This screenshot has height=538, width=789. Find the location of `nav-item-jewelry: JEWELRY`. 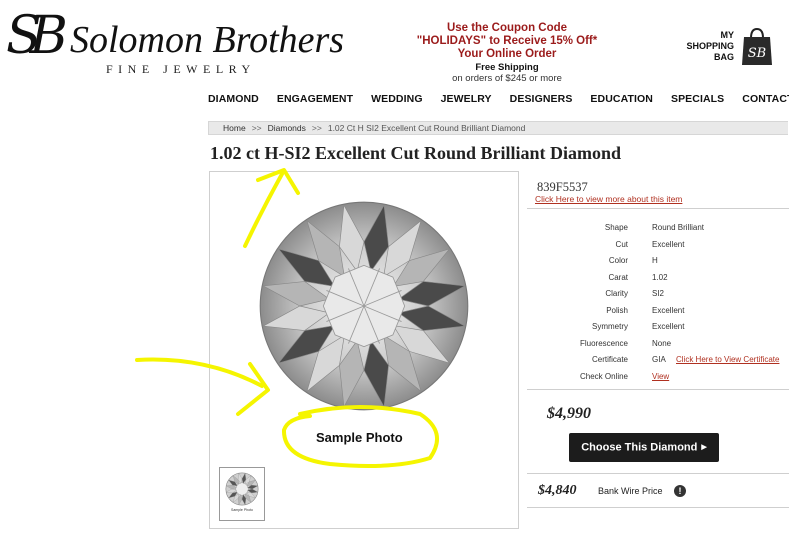

nav-item-jewelry: JEWELRY is located at coordinates (466, 99).